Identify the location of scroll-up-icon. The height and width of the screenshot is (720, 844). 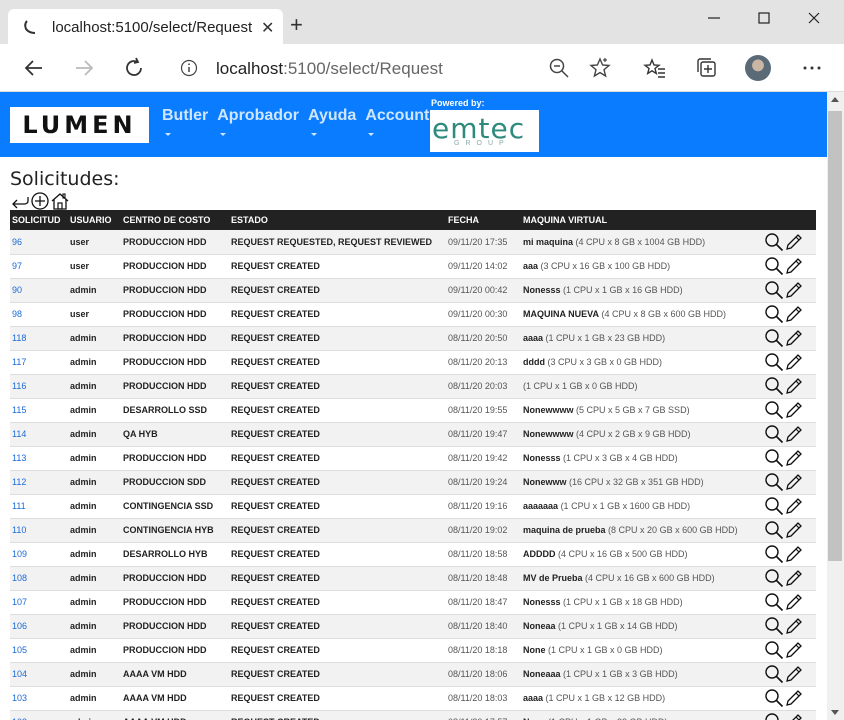
(835, 99).